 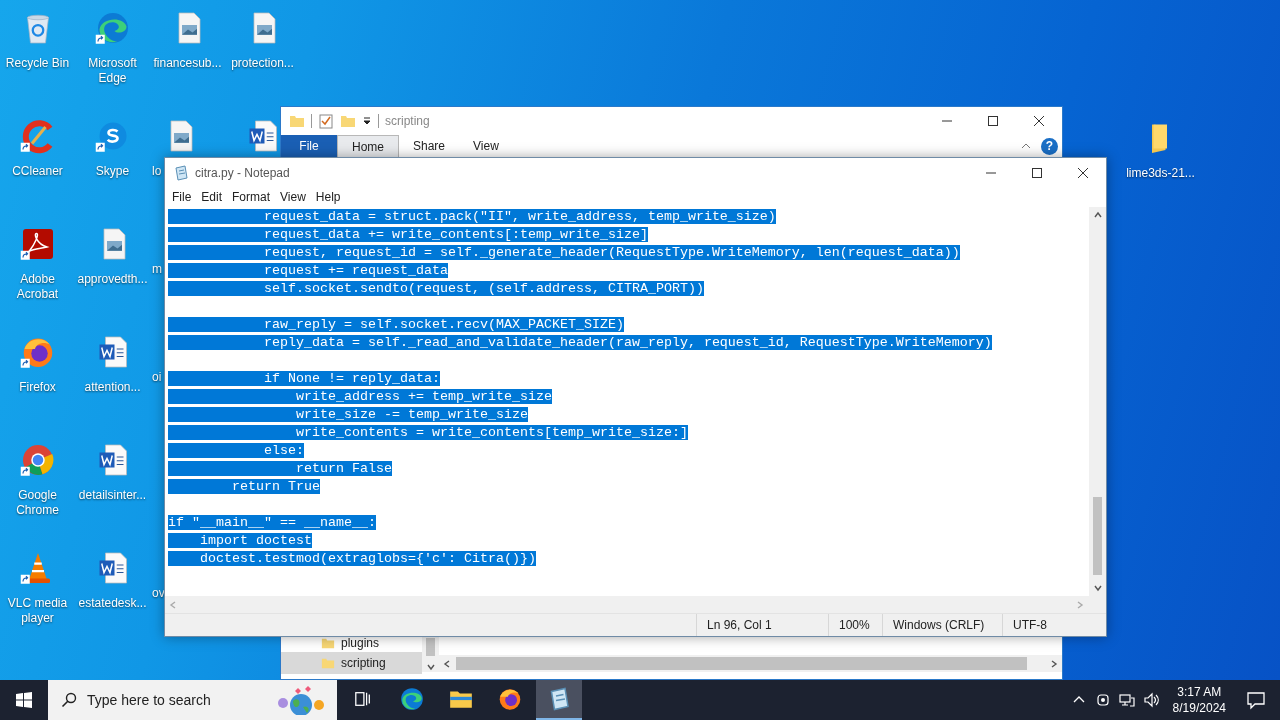 I want to click on menu-item: Format, so click(x=251, y=197).